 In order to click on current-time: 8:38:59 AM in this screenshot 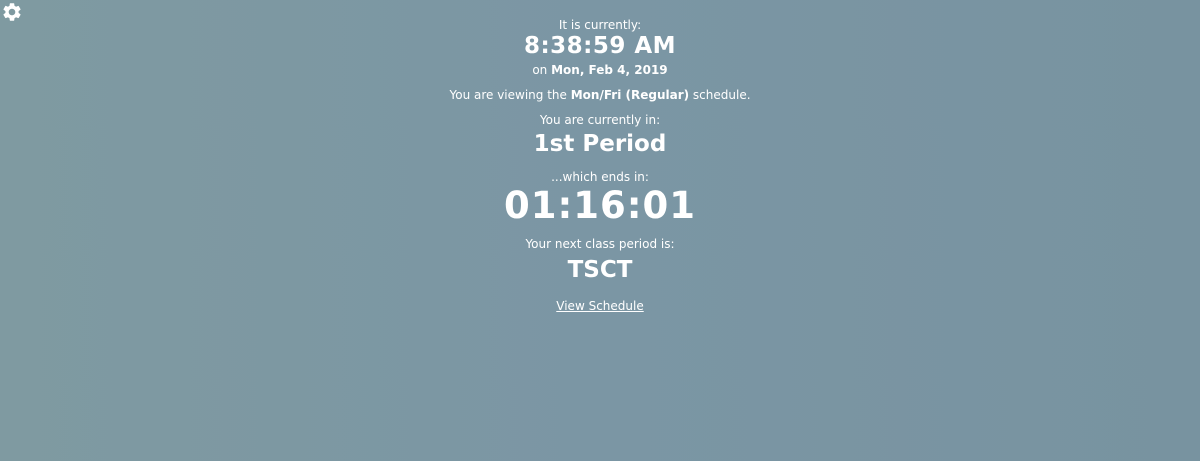, I will do `click(600, 46)`.